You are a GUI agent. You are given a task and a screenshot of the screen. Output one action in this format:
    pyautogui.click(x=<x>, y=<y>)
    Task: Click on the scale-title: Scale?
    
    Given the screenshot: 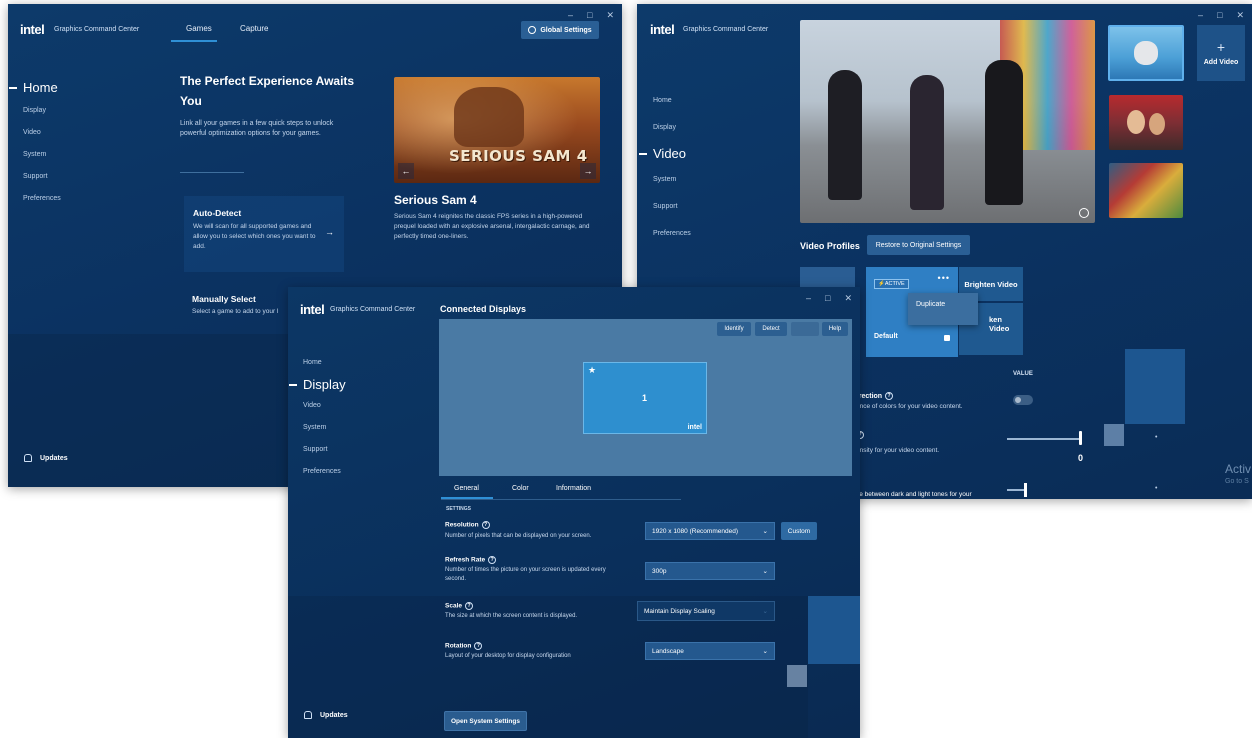 What is the action you would take?
    pyautogui.click(x=459, y=606)
    